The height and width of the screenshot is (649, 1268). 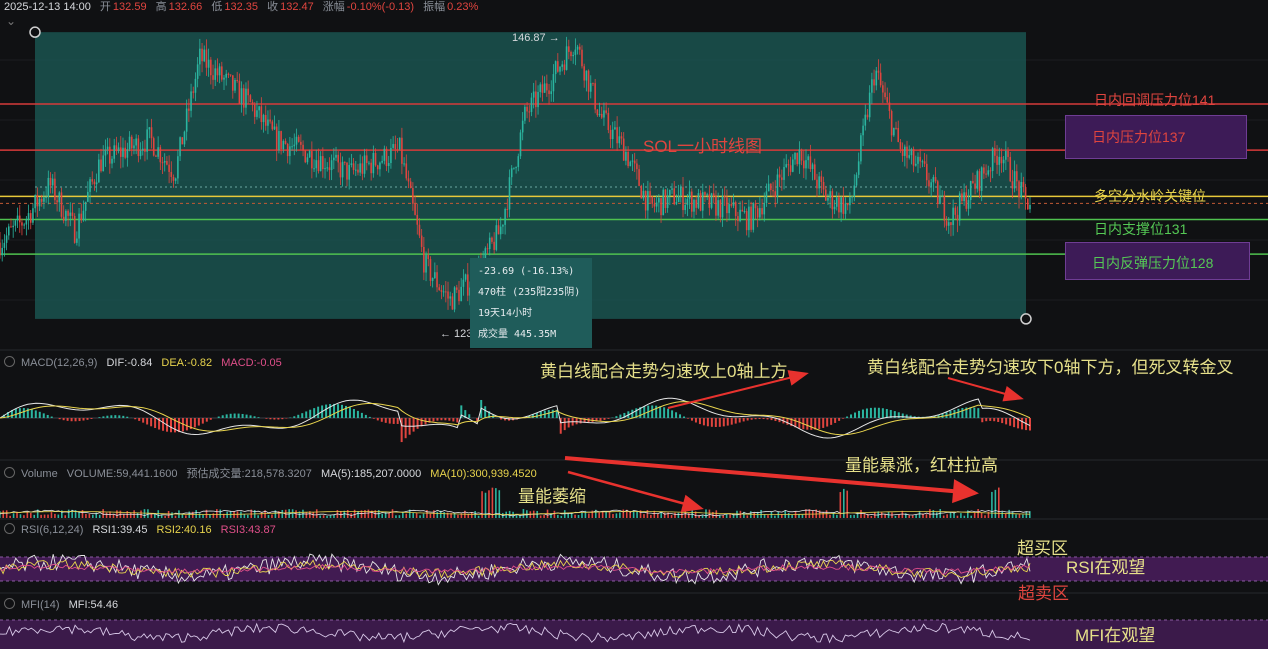 What do you see at coordinates (248, 530) in the screenshot?
I see `rsi-3: RSI3:43.87` at bounding box center [248, 530].